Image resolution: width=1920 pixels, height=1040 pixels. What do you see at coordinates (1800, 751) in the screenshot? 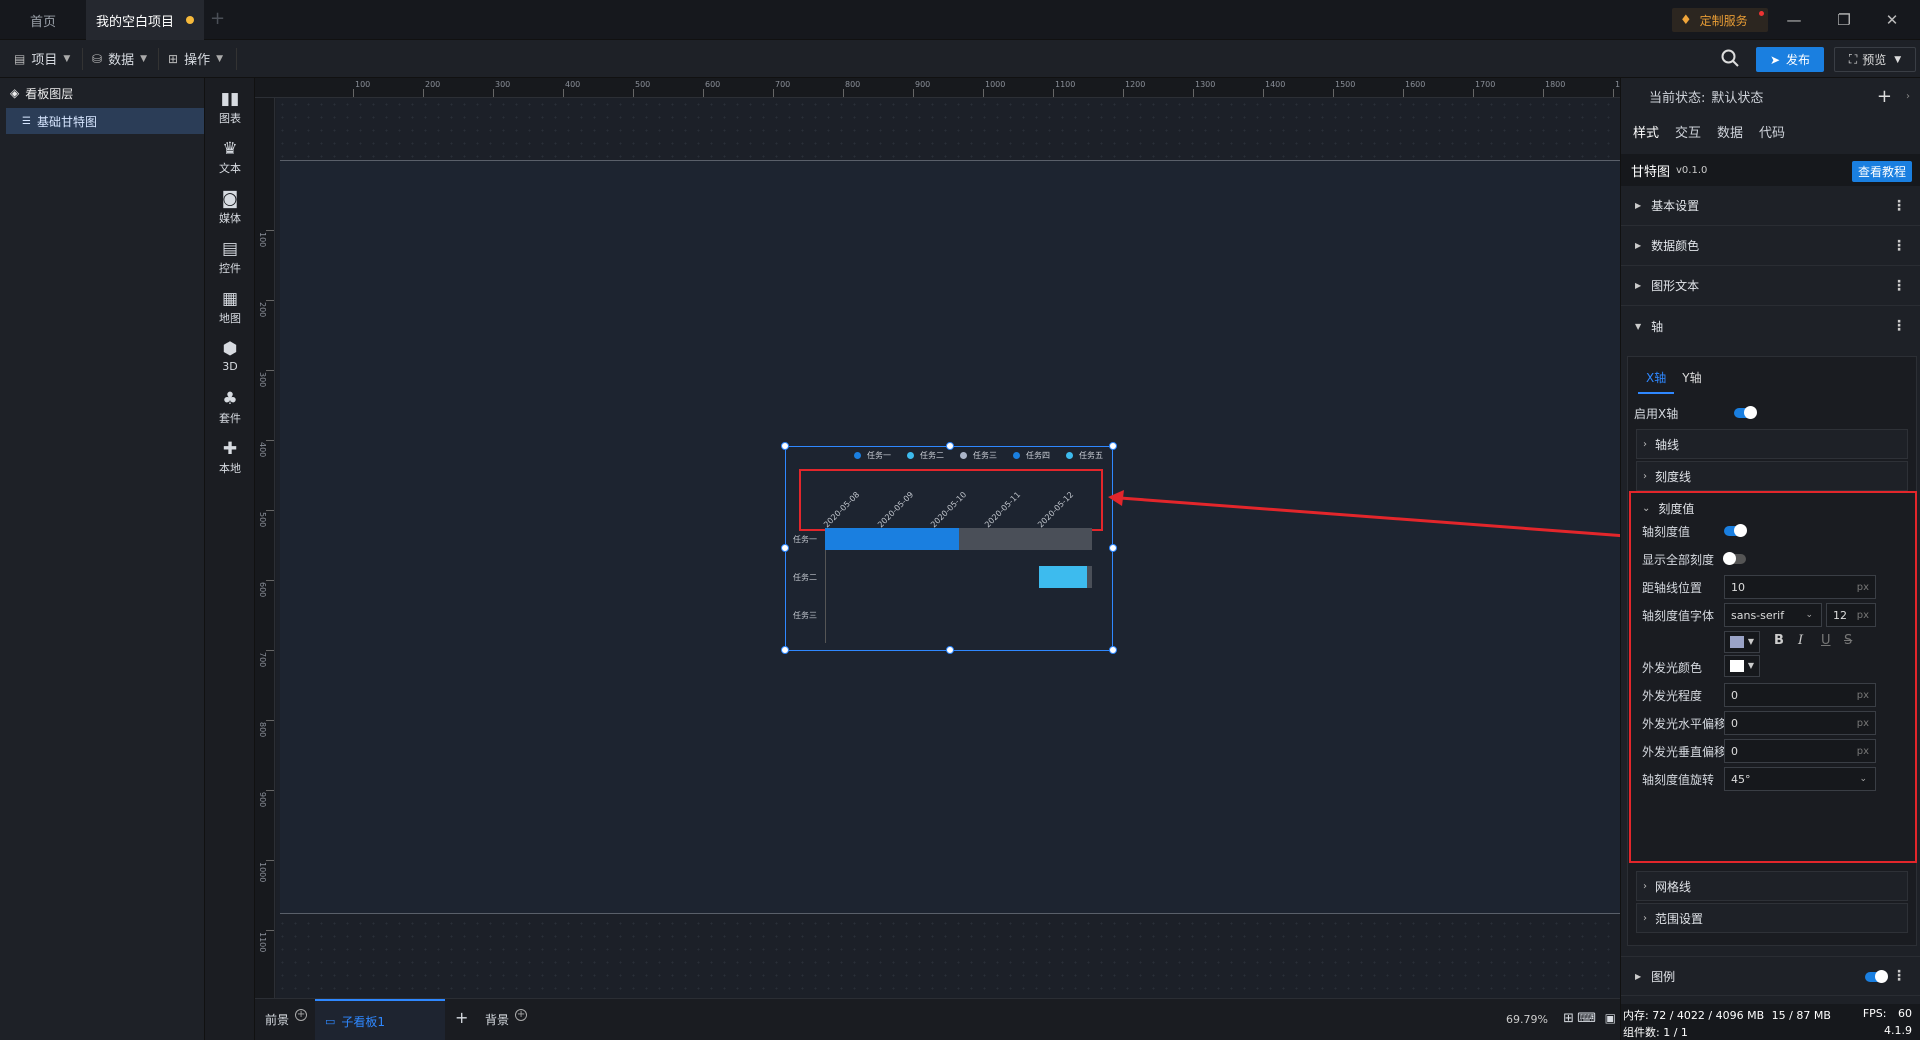
I see `glow-v-offset-input: 0 px` at bounding box center [1800, 751].